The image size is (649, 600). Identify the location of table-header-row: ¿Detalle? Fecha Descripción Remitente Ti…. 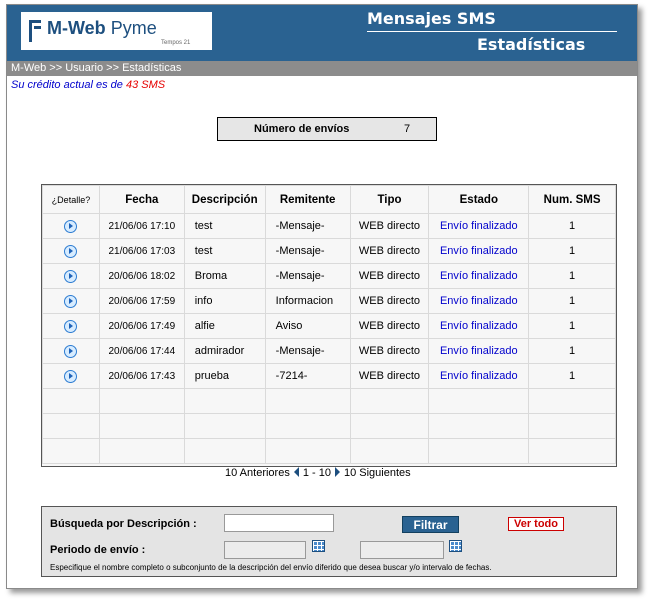
(329, 199).